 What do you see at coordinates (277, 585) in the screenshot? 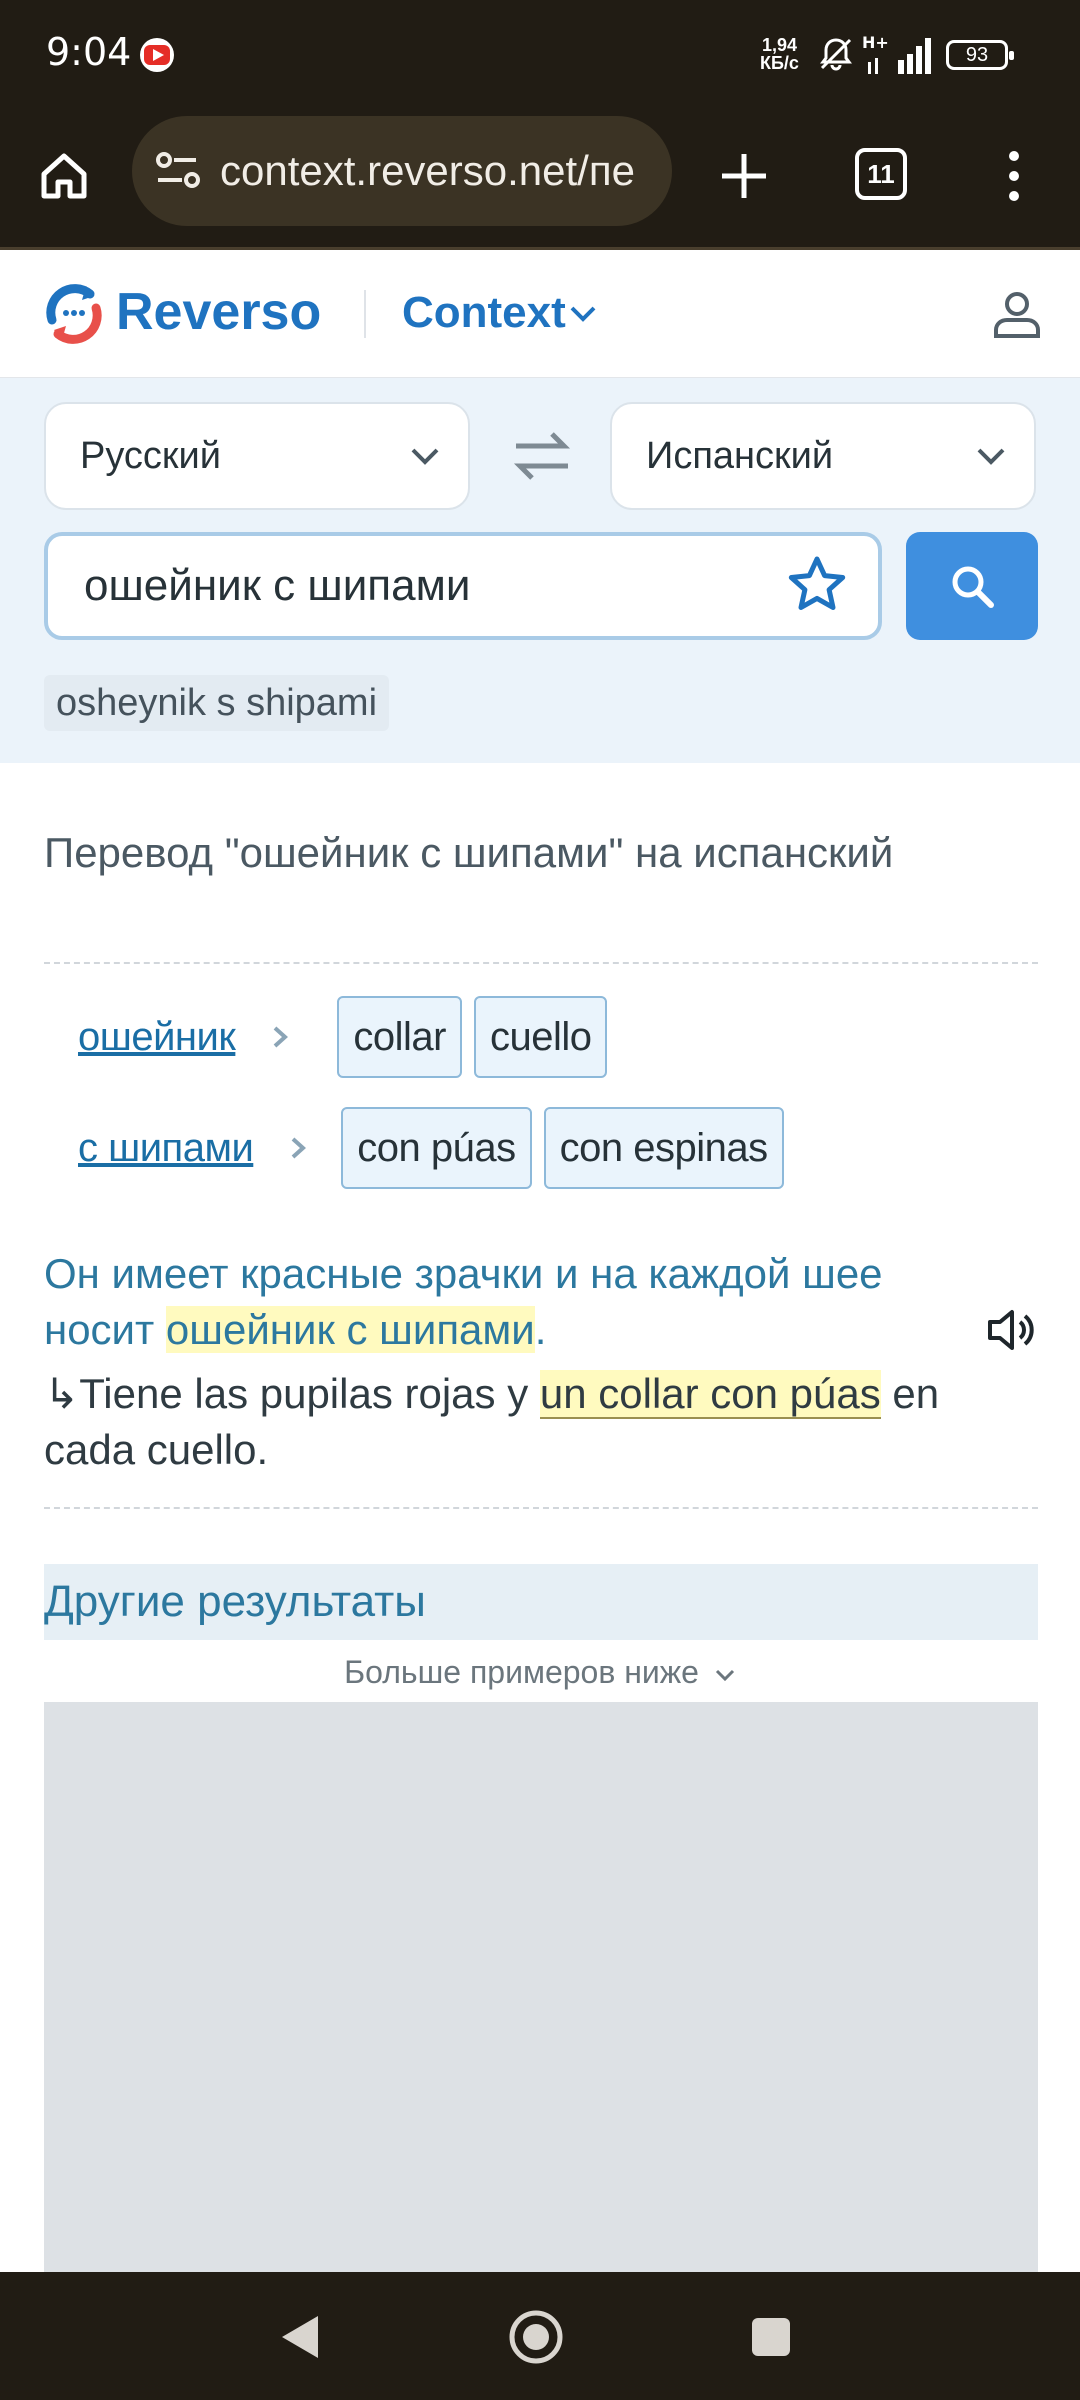
I see `search-query: ошейник с шипами` at bounding box center [277, 585].